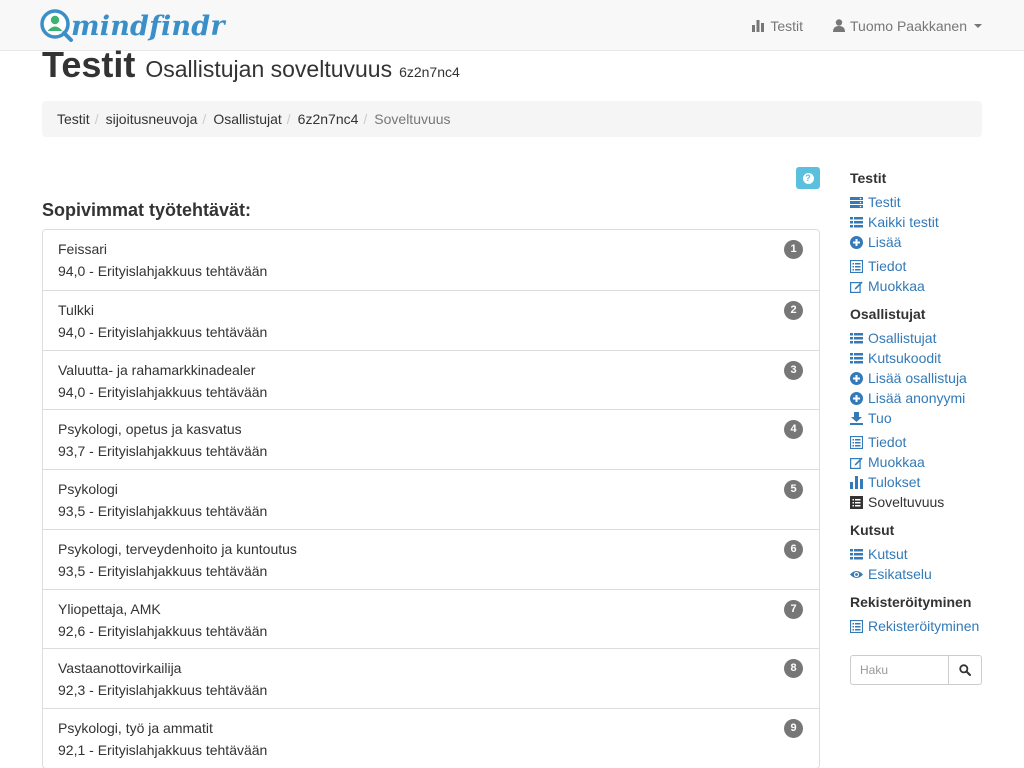  I want to click on sidebar-link-registration: Rekisteröityminen, so click(920, 626).